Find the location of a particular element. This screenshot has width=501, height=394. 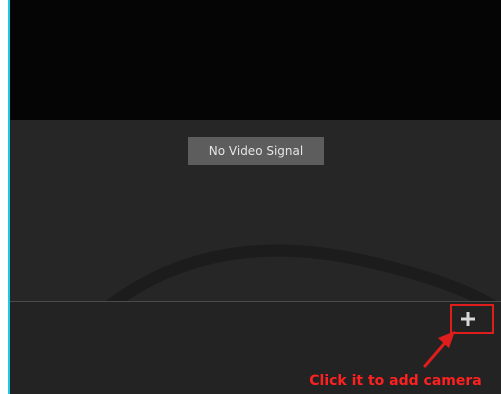

instruction-callout: Click it to add camera is located at coordinates (395, 381).